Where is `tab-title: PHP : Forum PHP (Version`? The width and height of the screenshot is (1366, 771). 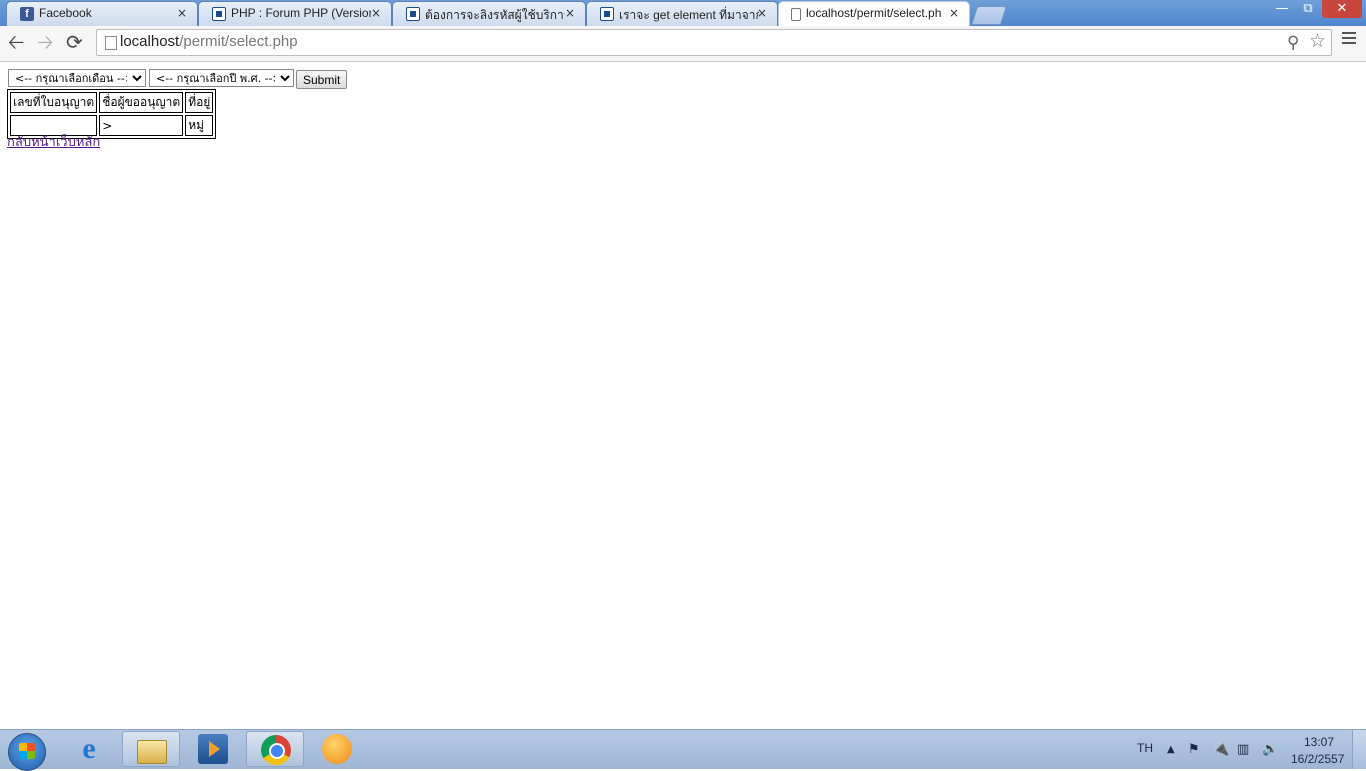
tab-title: PHP : Forum PHP (Version is located at coordinates (301, 13).